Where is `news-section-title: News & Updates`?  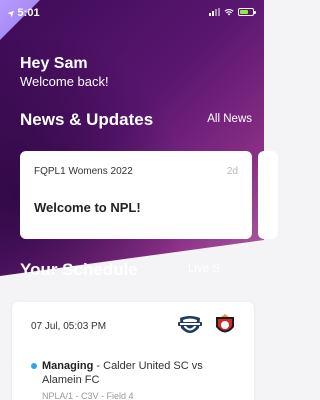 news-section-title: News & Updates is located at coordinates (87, 119).